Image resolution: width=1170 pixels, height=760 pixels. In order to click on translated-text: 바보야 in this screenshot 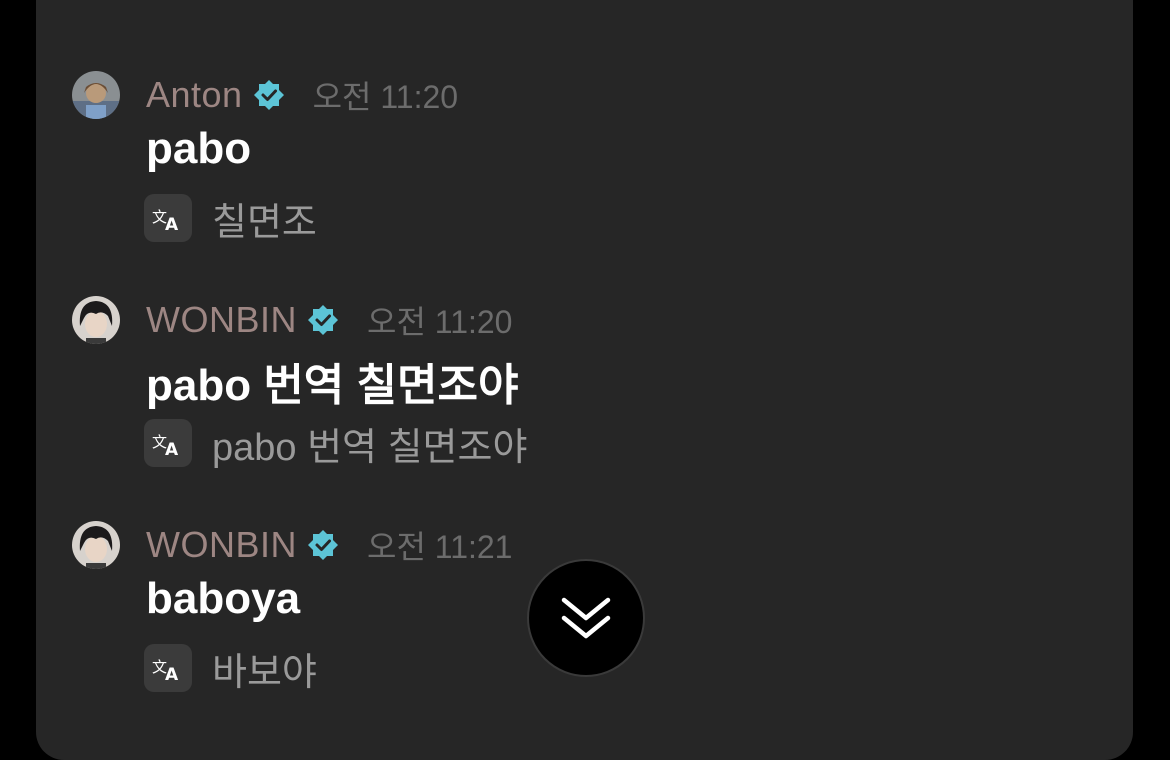, I will do `click(264, 672)`.